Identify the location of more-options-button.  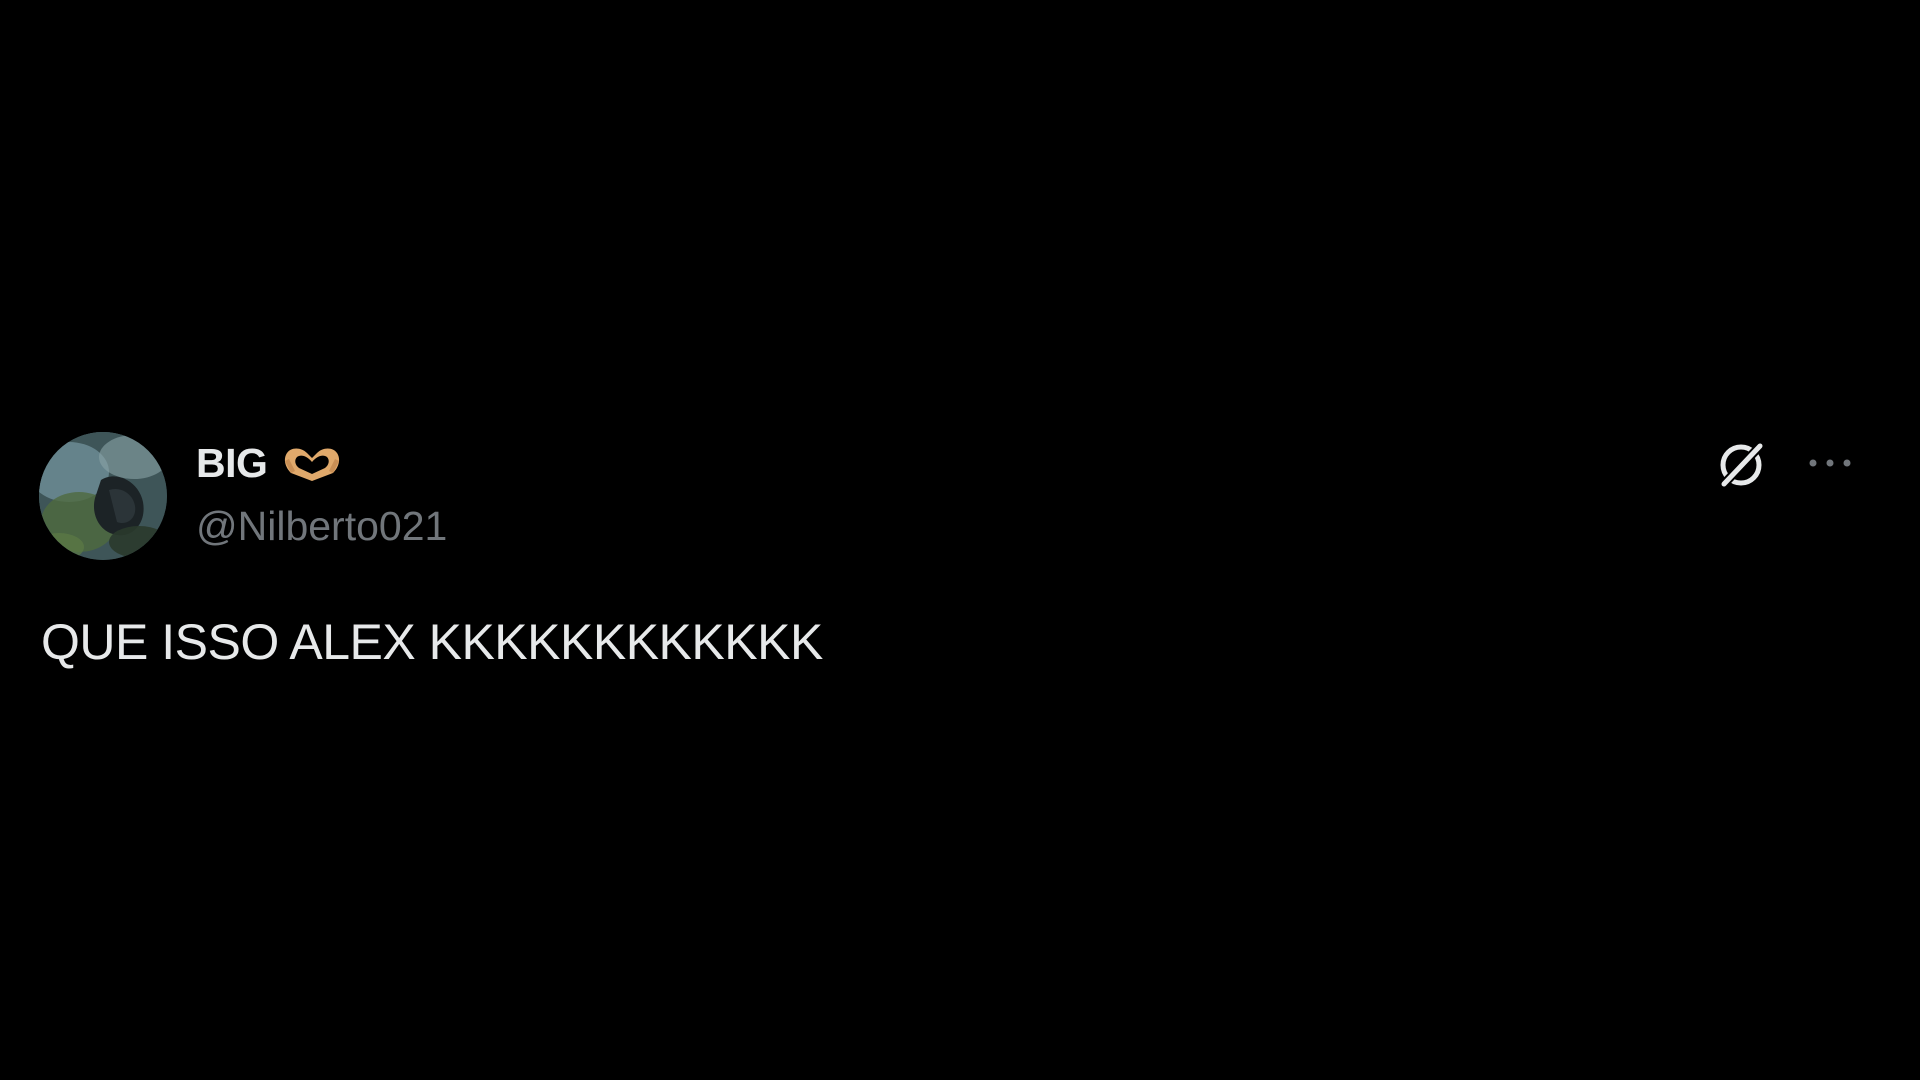
(1830, 465).